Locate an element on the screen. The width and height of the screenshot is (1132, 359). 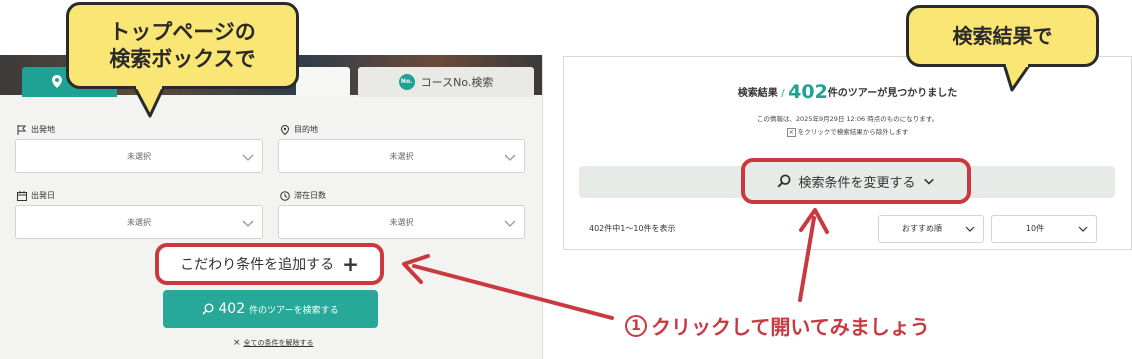
instruction-label: クリックして開いてみましょう is located at coordinates (790, 327).